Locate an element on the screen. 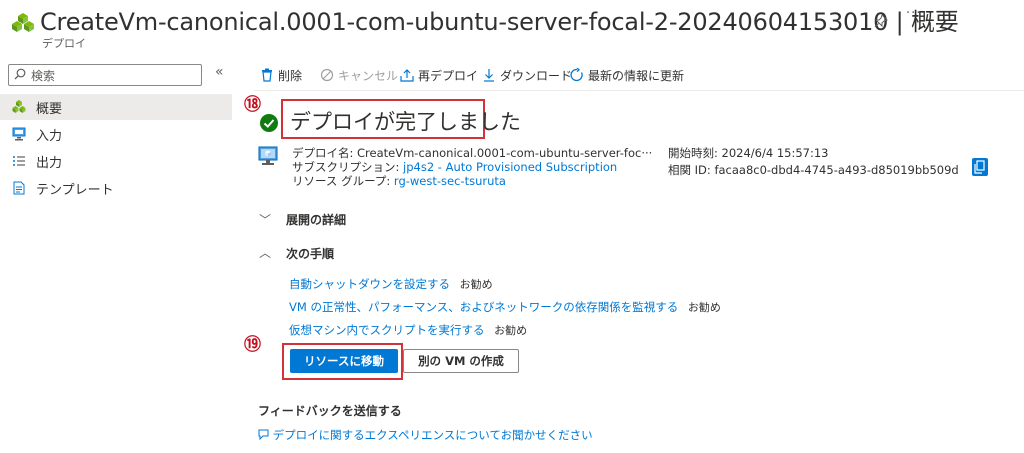 This screenshot has width=1024, height=453. feedback-link: デプロイに関するエクスペリエンスについてお聞かせください is located at coordinates (425, 435).